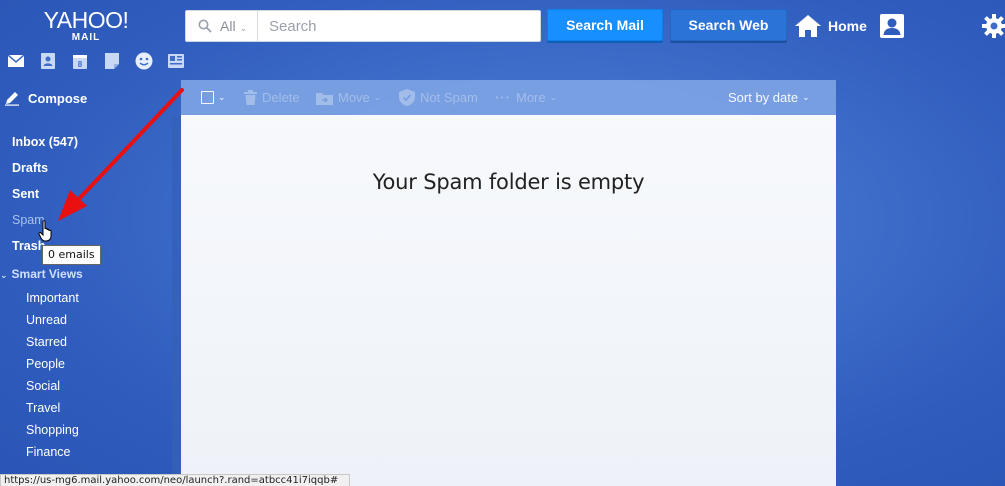 This screenshot has width=1005, height=486. I want to click on folder-drafts: Drafts, so click(30, 168).